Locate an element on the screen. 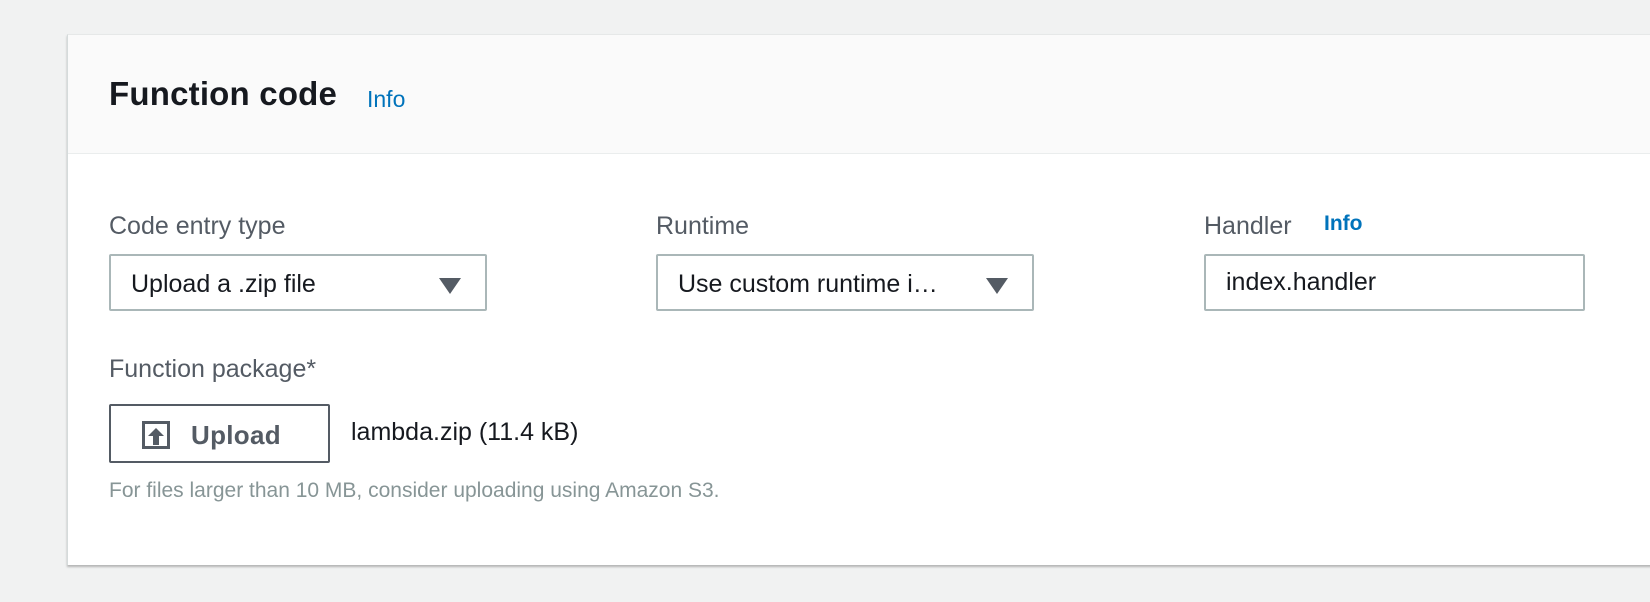  uploaded-file-name: lambda.zip (11.4 kB) is located at coordinates (465, 432).